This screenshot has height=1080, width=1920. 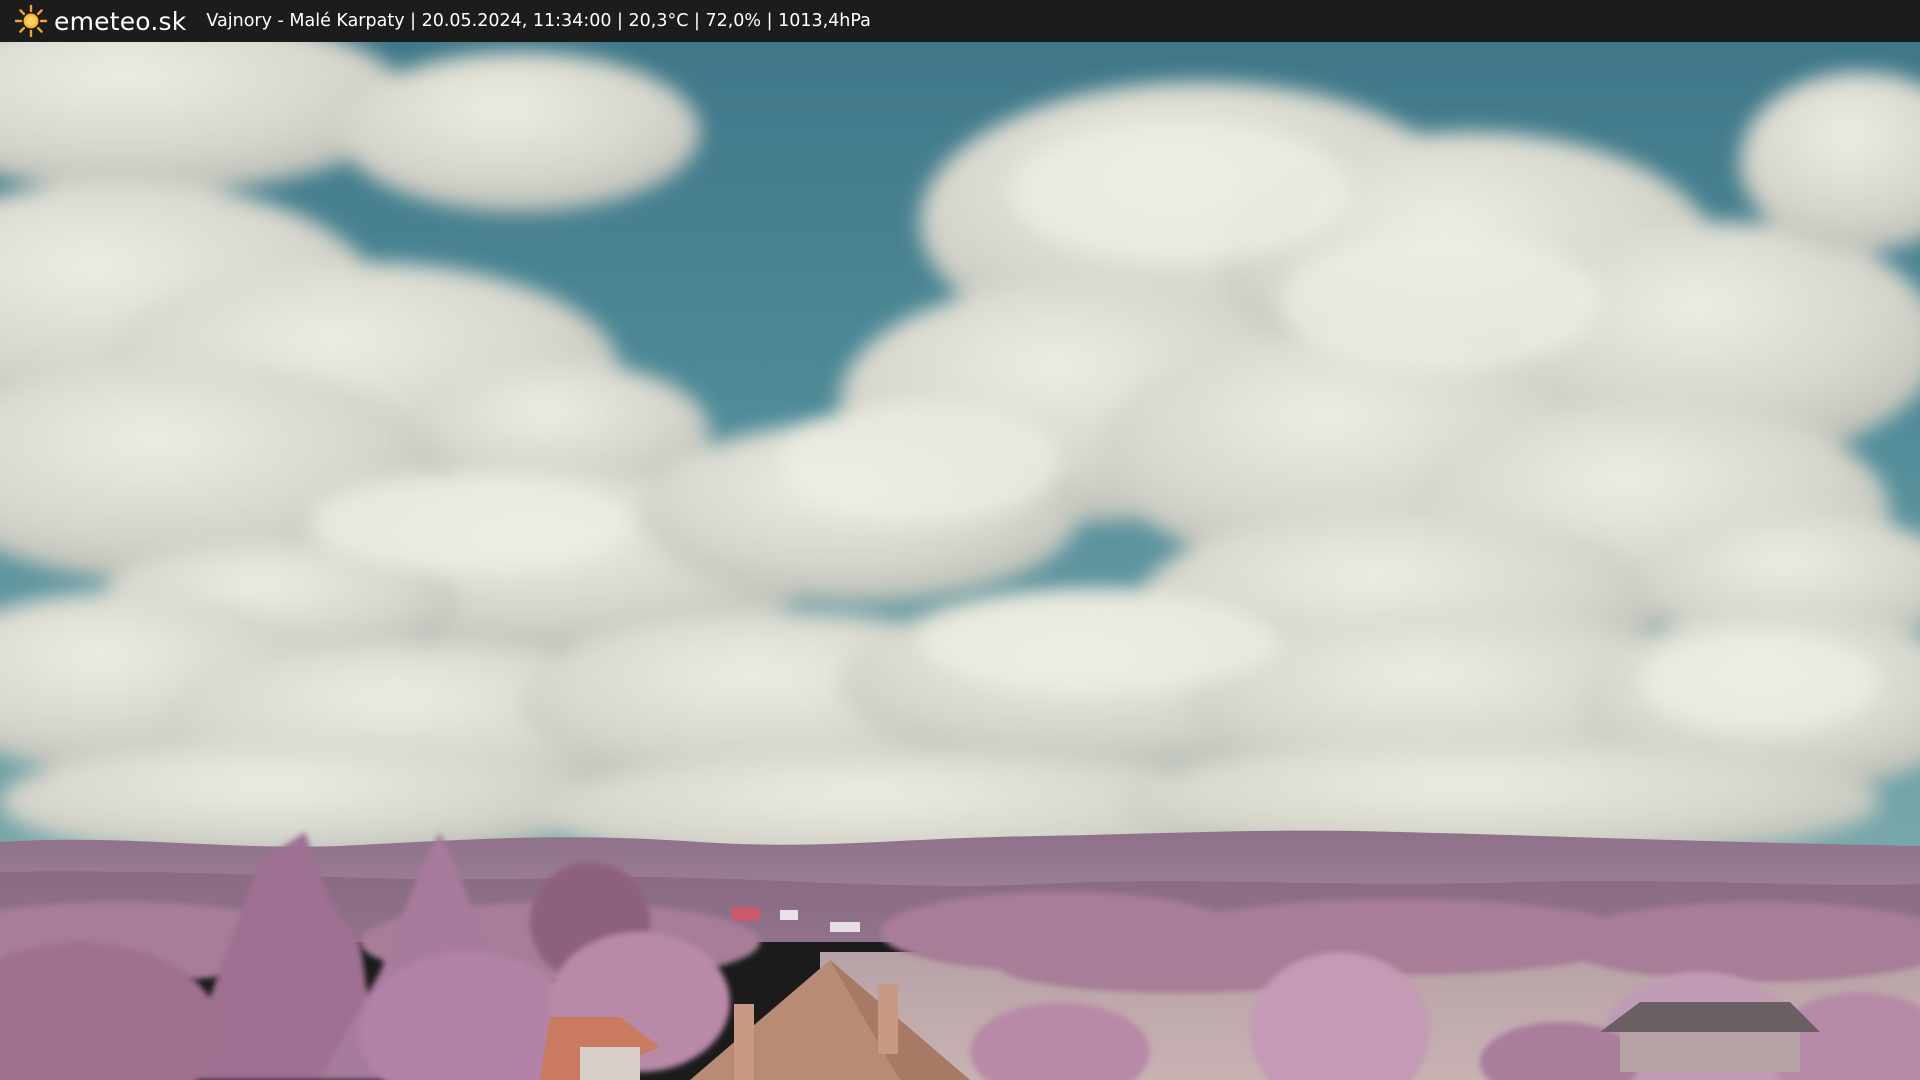 I want to click on brand-name: emeteo.sk, so click(x=120, y=21).